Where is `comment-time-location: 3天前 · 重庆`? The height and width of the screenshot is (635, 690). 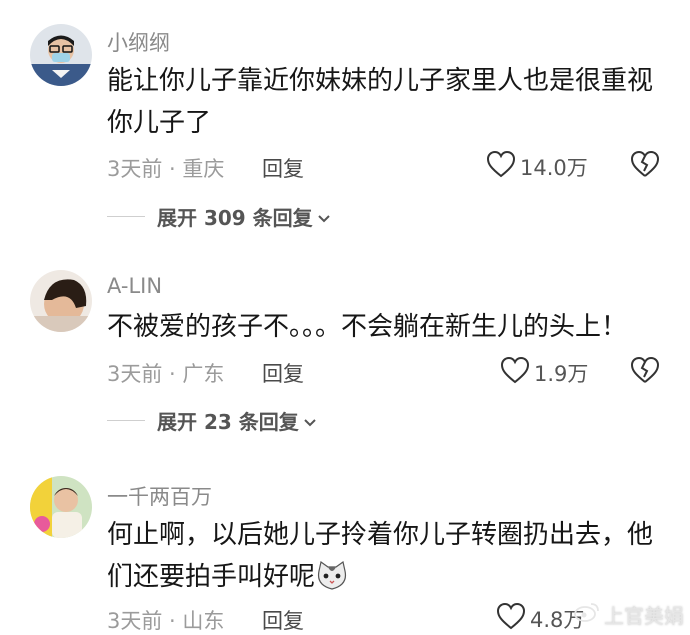
comment-time-location: 3天前 · 重庆 is located at coordinates (166, 169).